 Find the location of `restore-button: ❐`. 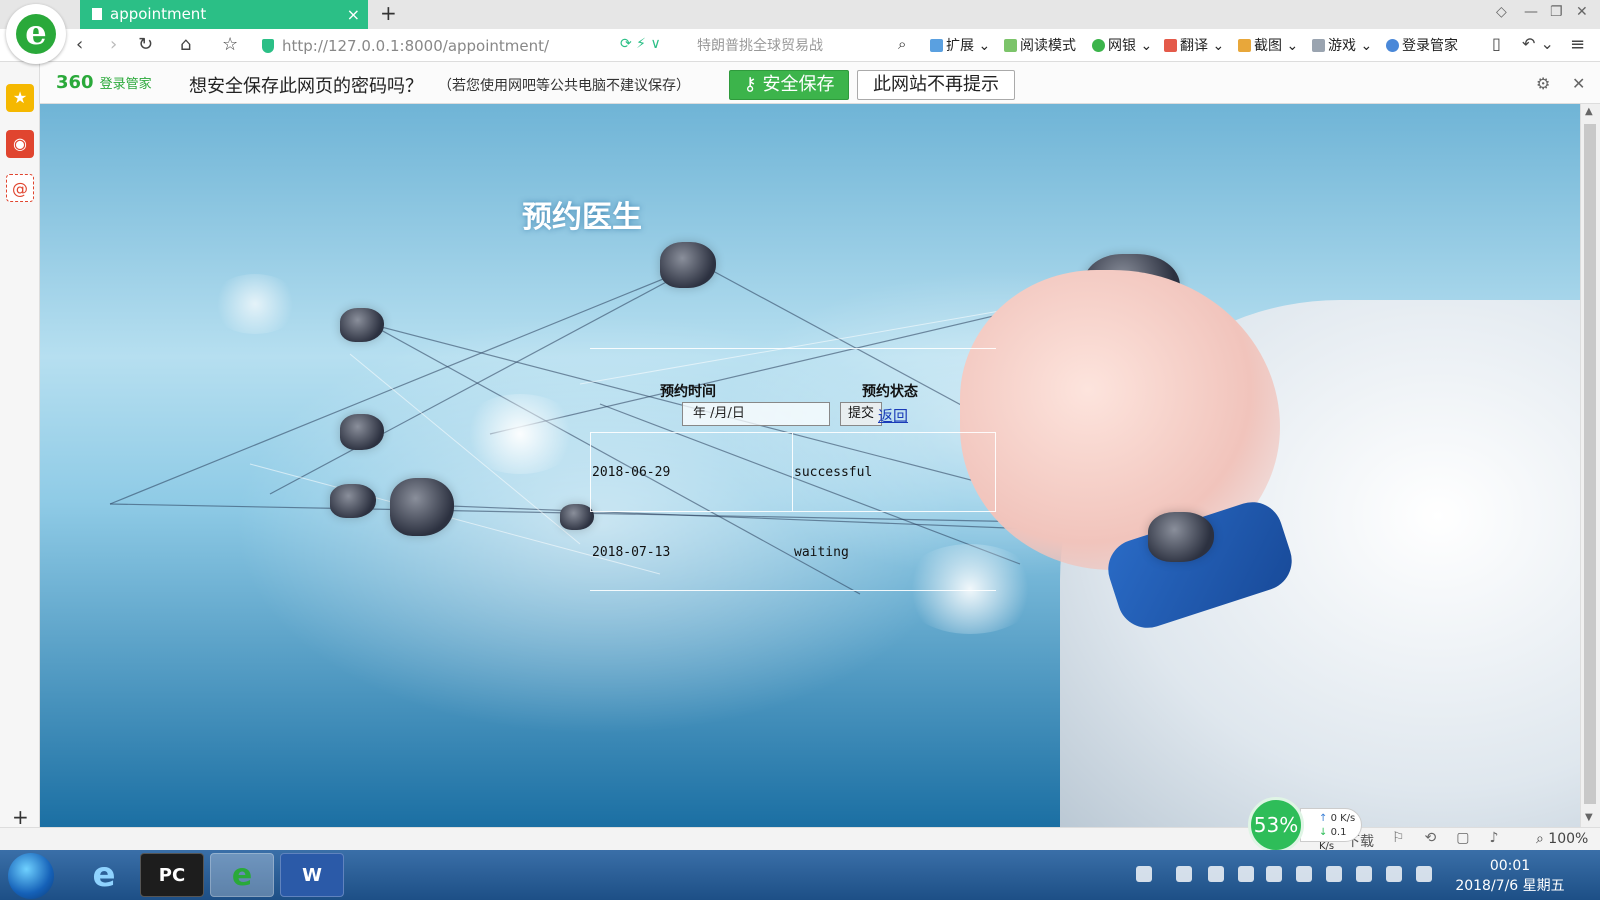

restore-button: ❐ is located at coordinates (1556, 12).